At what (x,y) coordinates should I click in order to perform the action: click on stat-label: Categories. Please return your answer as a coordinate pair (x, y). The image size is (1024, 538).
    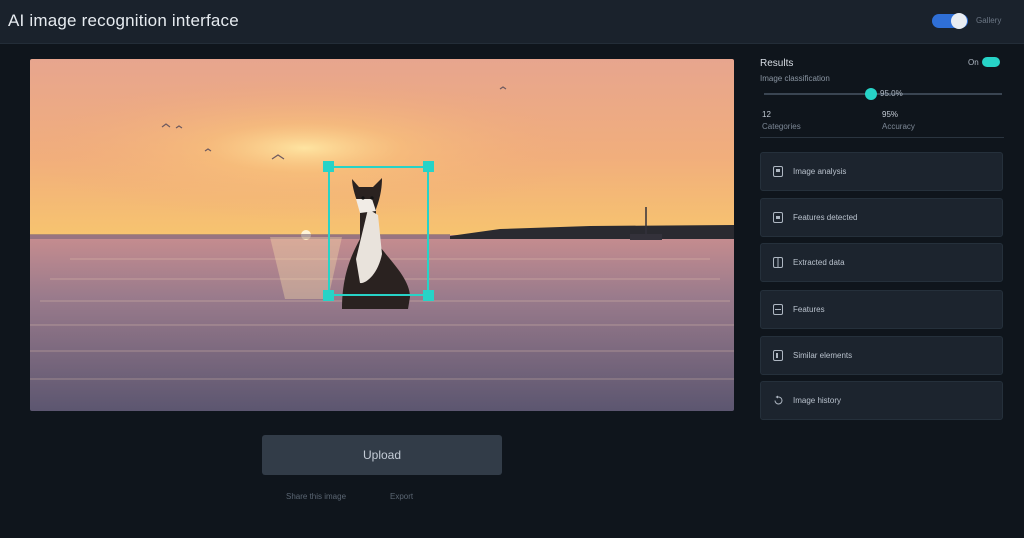
    Looking at the image, I should click on (781, 126).